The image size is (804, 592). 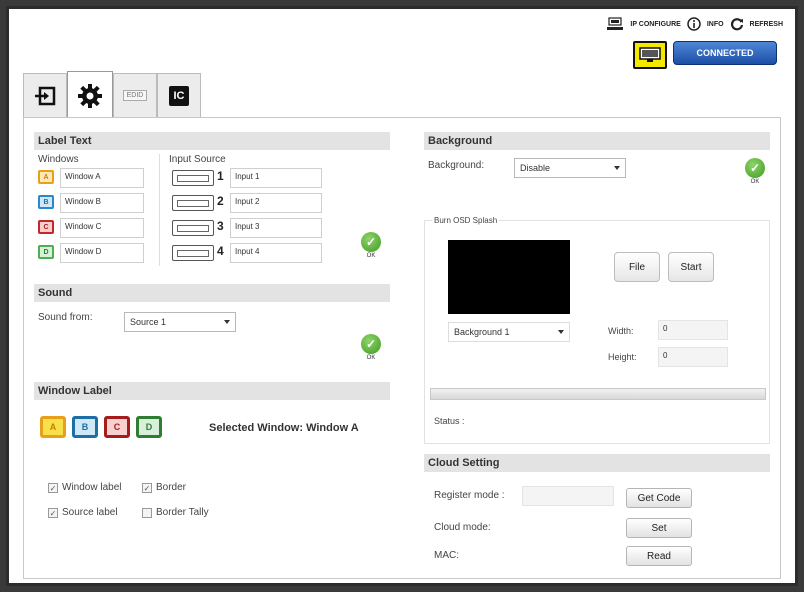 I want to click on mac-label: MAC:, so click(x=446, y=555).